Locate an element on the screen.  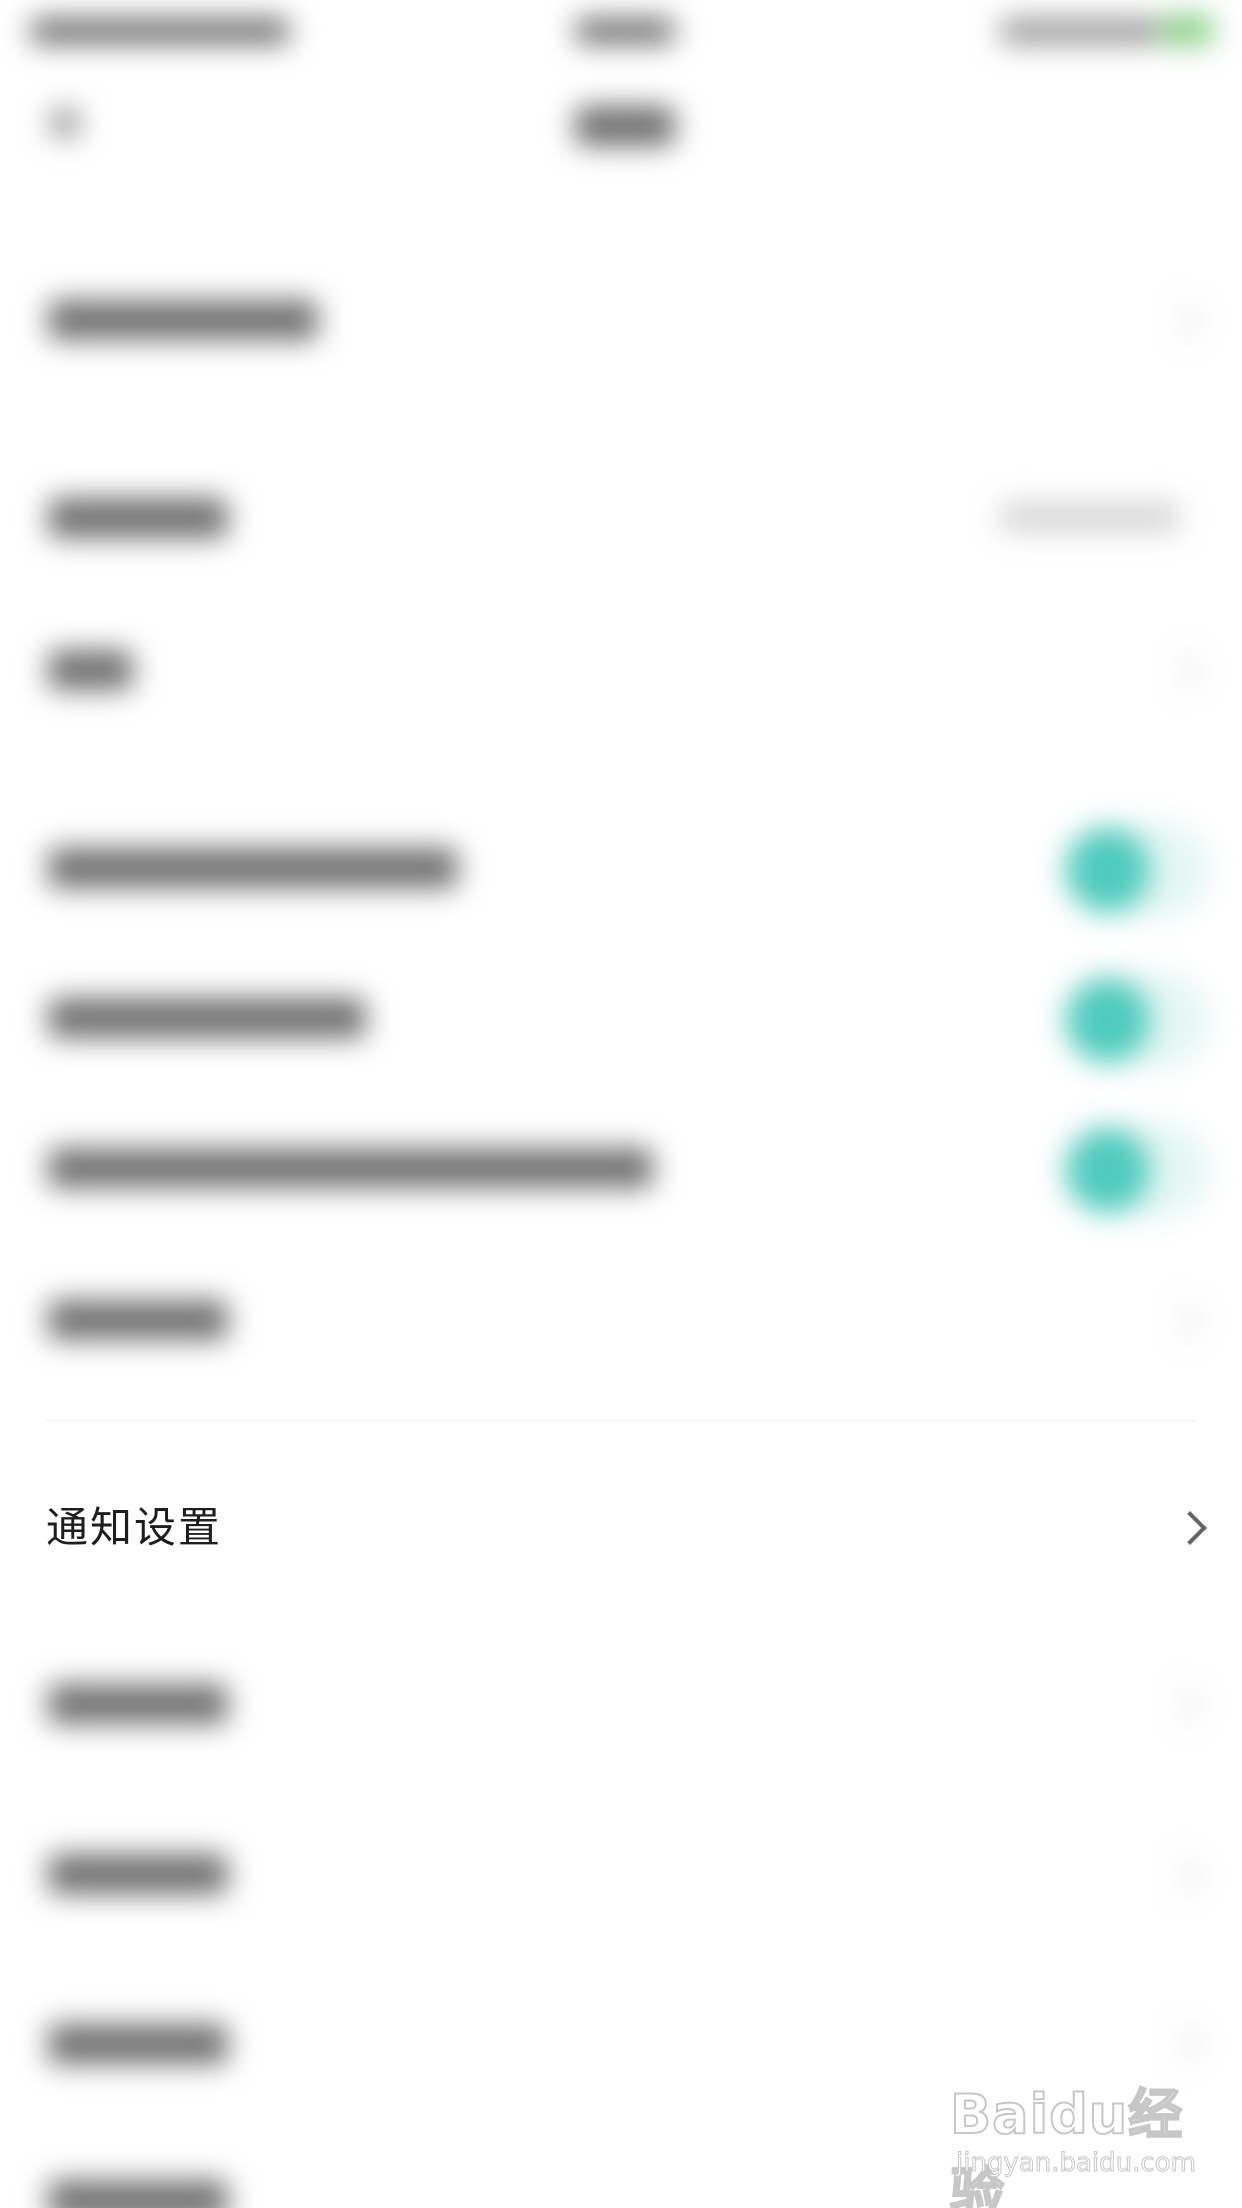
row-6-label is located at coordinates (350, 1168).